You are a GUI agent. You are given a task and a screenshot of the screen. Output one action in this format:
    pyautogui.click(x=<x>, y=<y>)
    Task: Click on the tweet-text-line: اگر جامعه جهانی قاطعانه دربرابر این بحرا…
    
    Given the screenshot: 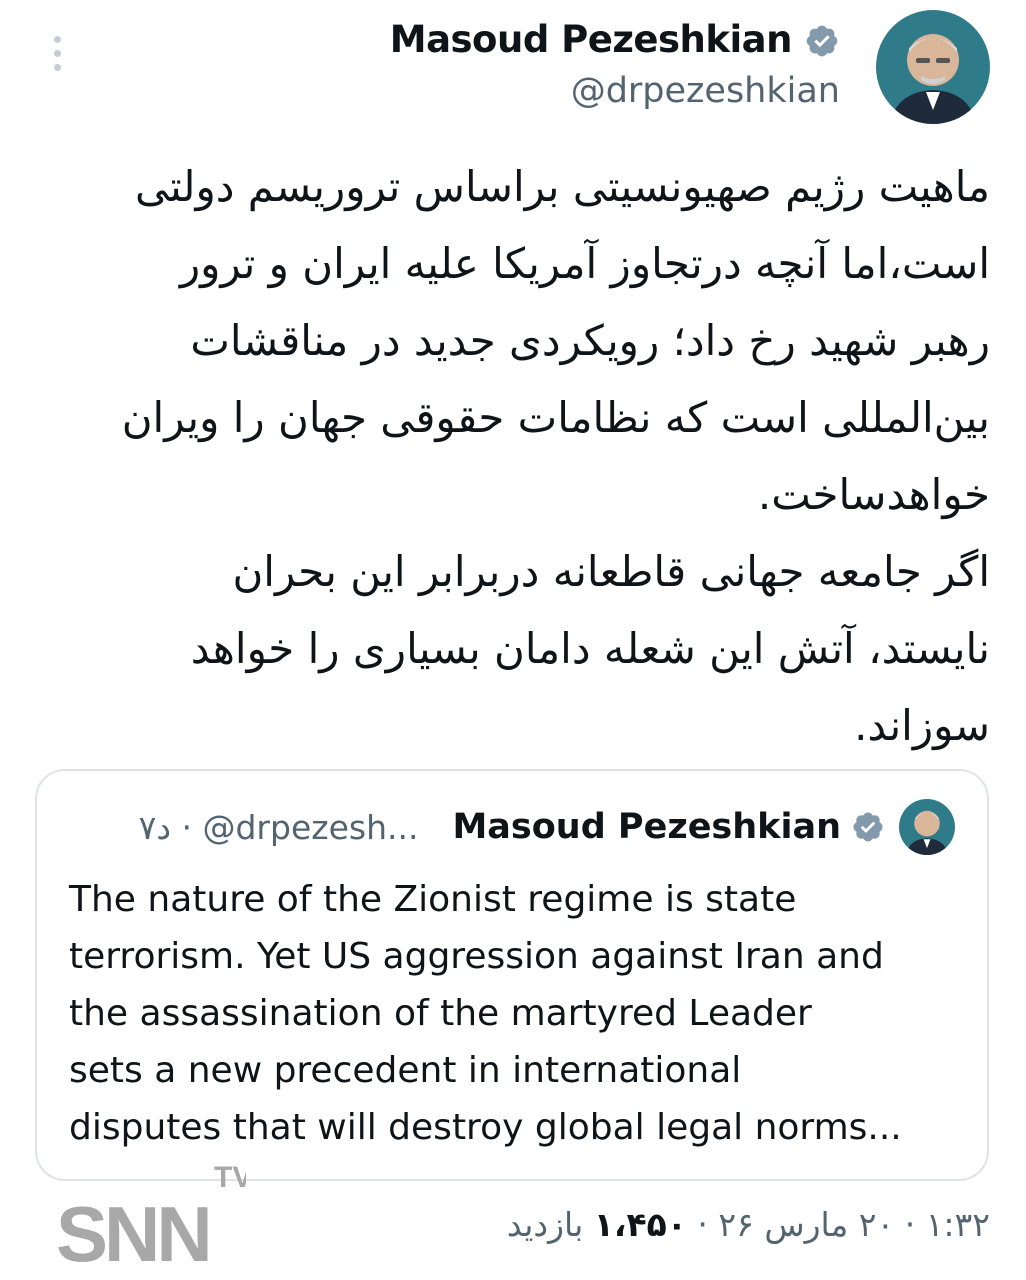 What is the action you would take?
    pyautogui.click(x=611, y=571)
    